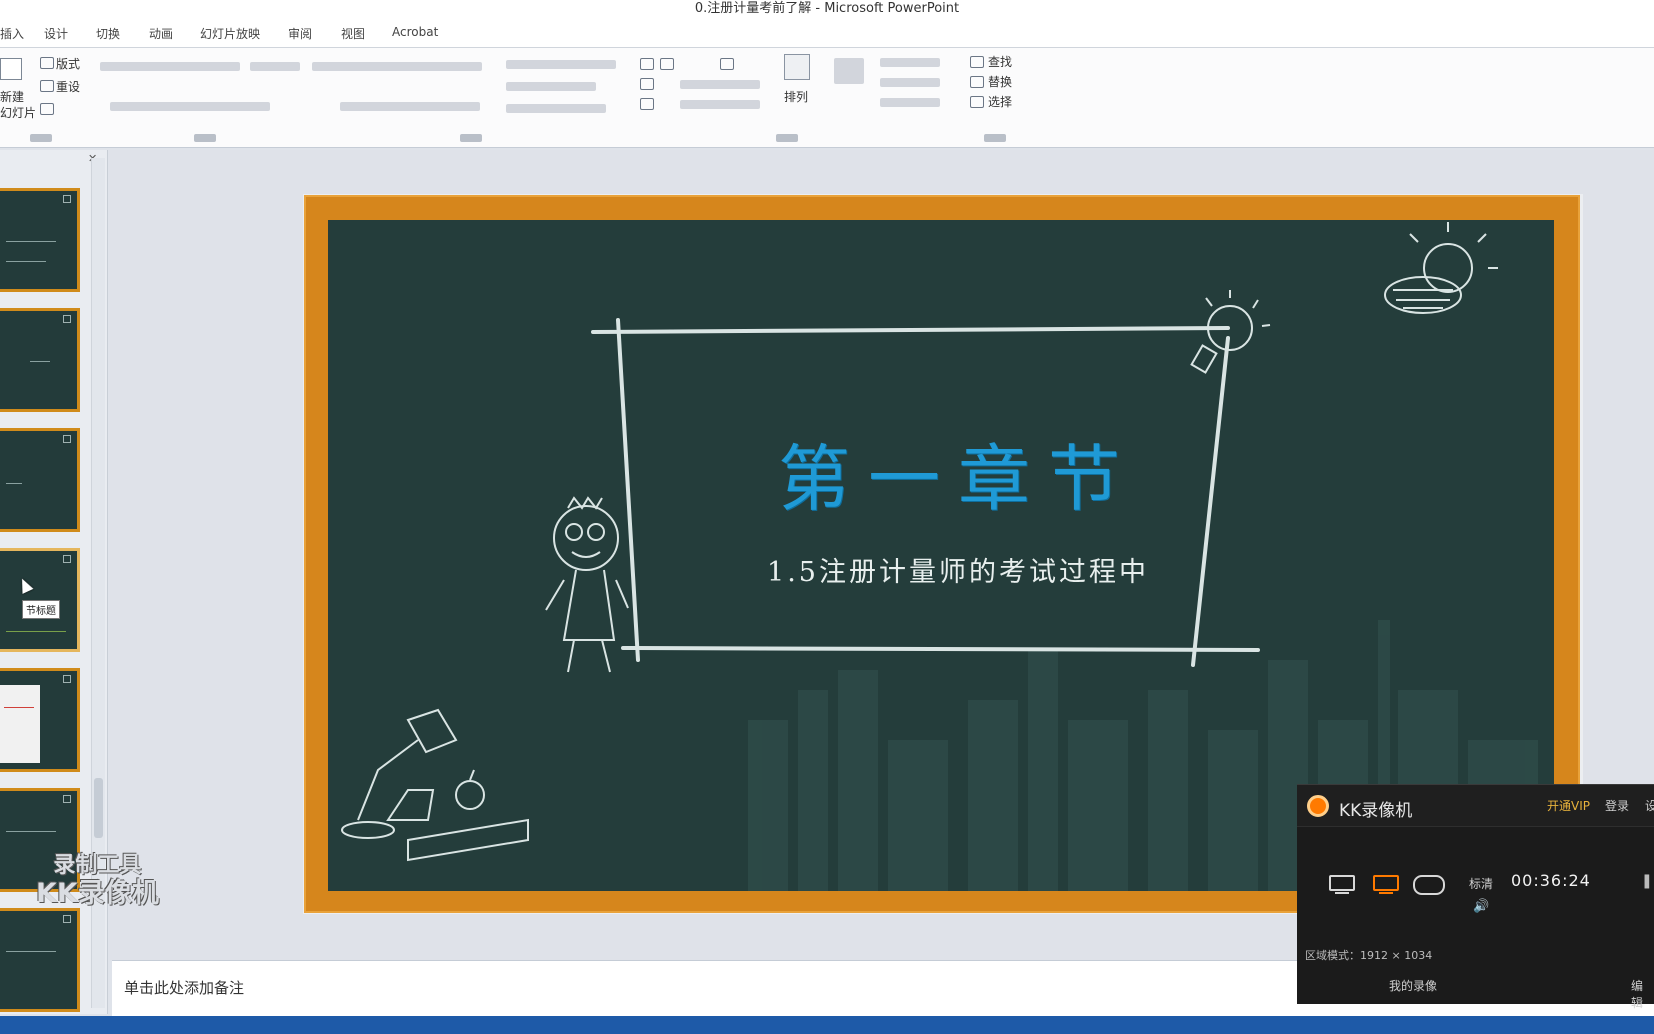 The image size is (1654, 1034). I want to click on kk-recorder-title: KK录像机, so click(1376, 811).